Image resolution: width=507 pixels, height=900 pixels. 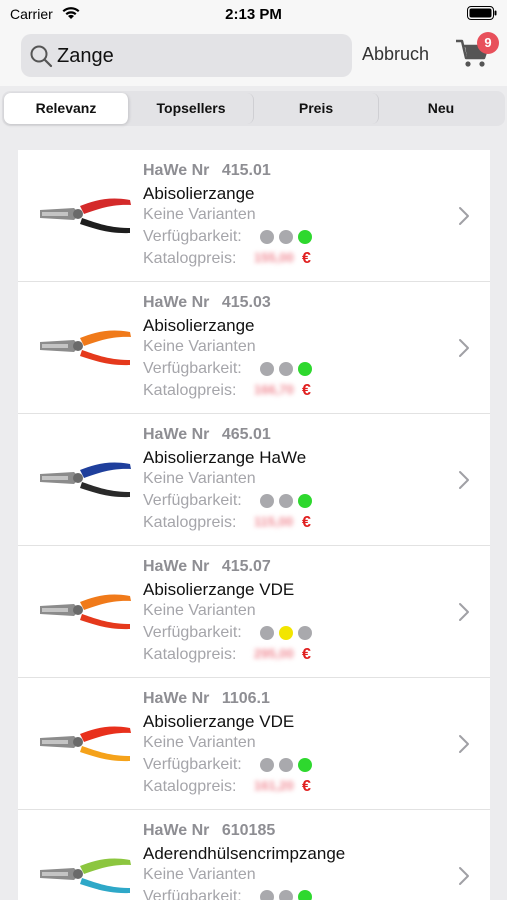 I want to click on product-number-value: 415.07, so click(x=246, y=566).